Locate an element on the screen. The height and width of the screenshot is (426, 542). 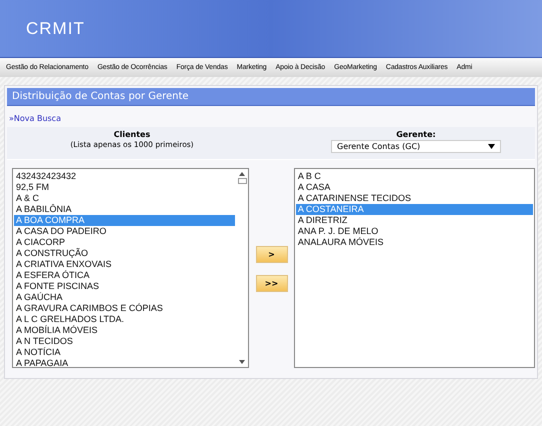
list-item: A N TECIDOS is located at coordinates (125, 341).